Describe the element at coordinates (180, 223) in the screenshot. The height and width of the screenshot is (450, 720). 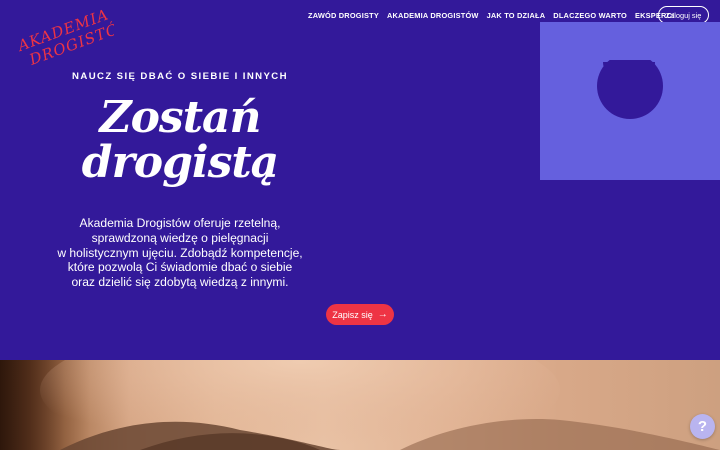
I see `hero-description-line: Akademia Drogistów oferuje rzetelną,` at that location.